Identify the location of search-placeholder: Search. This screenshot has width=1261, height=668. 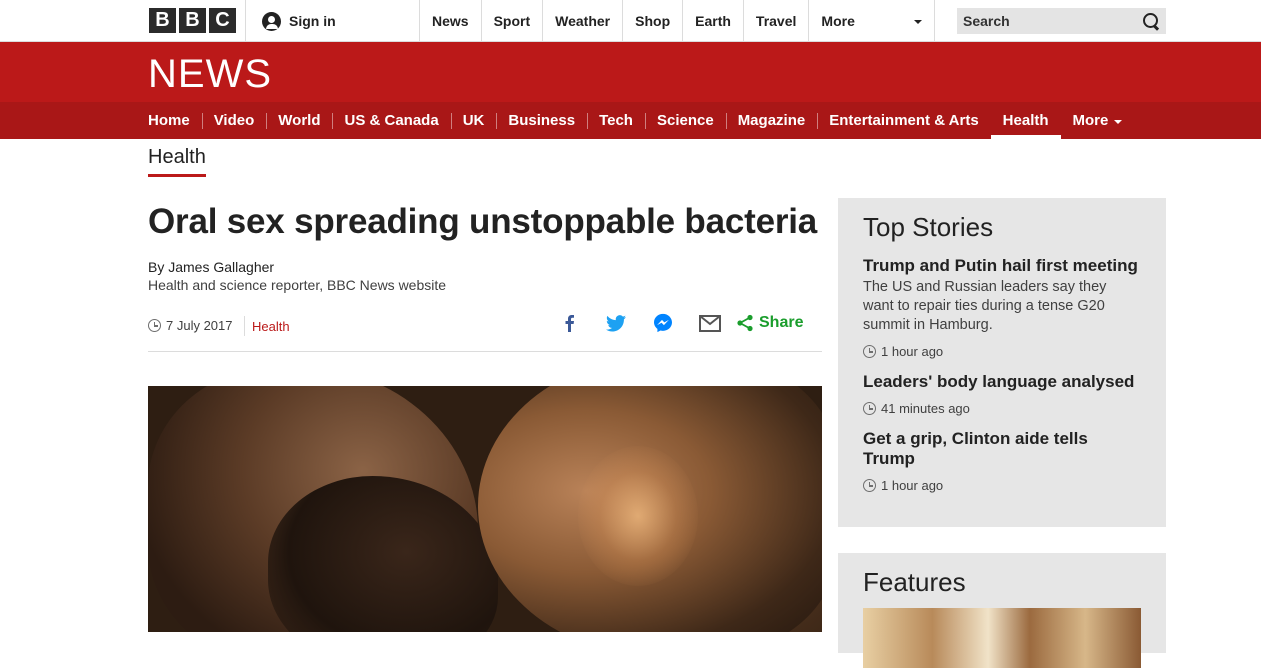
(986, 21).